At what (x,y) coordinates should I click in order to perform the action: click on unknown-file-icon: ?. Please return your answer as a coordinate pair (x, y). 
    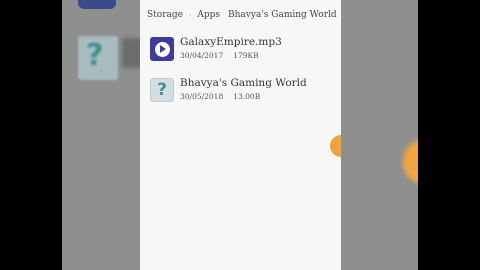
    Looking at the image, I should click on (162, 90).